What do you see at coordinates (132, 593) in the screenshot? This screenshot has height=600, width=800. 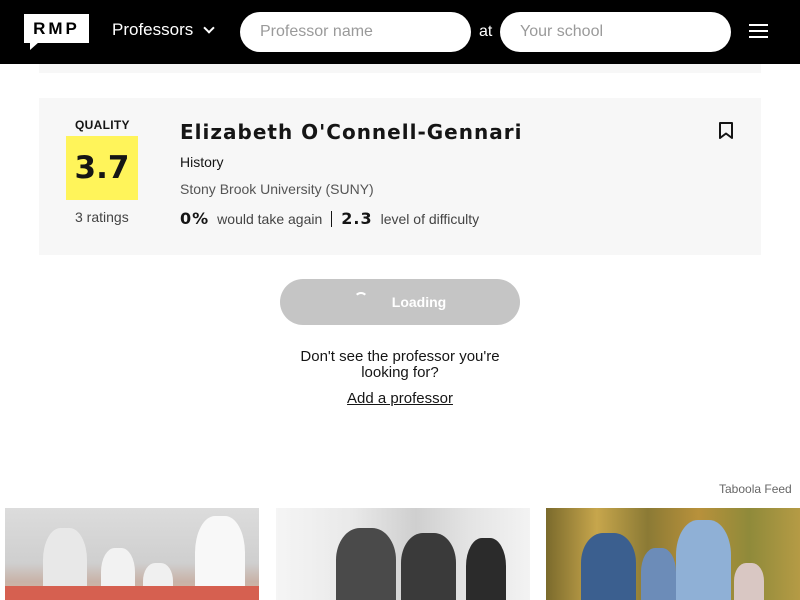 I see `ad-floor` at bounding box center [132, 593].